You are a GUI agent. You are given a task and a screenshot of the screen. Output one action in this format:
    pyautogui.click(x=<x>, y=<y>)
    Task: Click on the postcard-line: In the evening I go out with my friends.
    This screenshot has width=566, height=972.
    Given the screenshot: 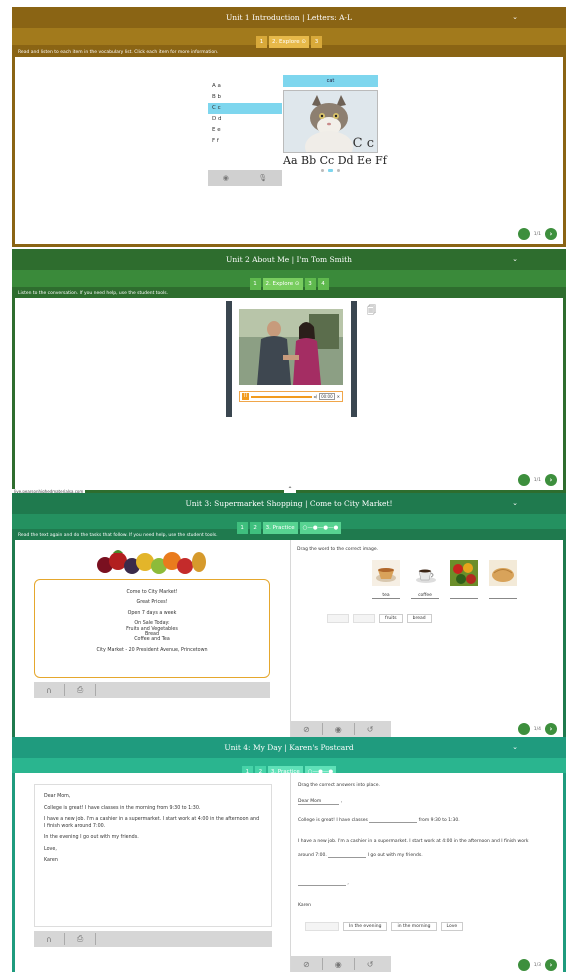 What is the action you would take?
    pyautogui.click(x=91, y=837)
    